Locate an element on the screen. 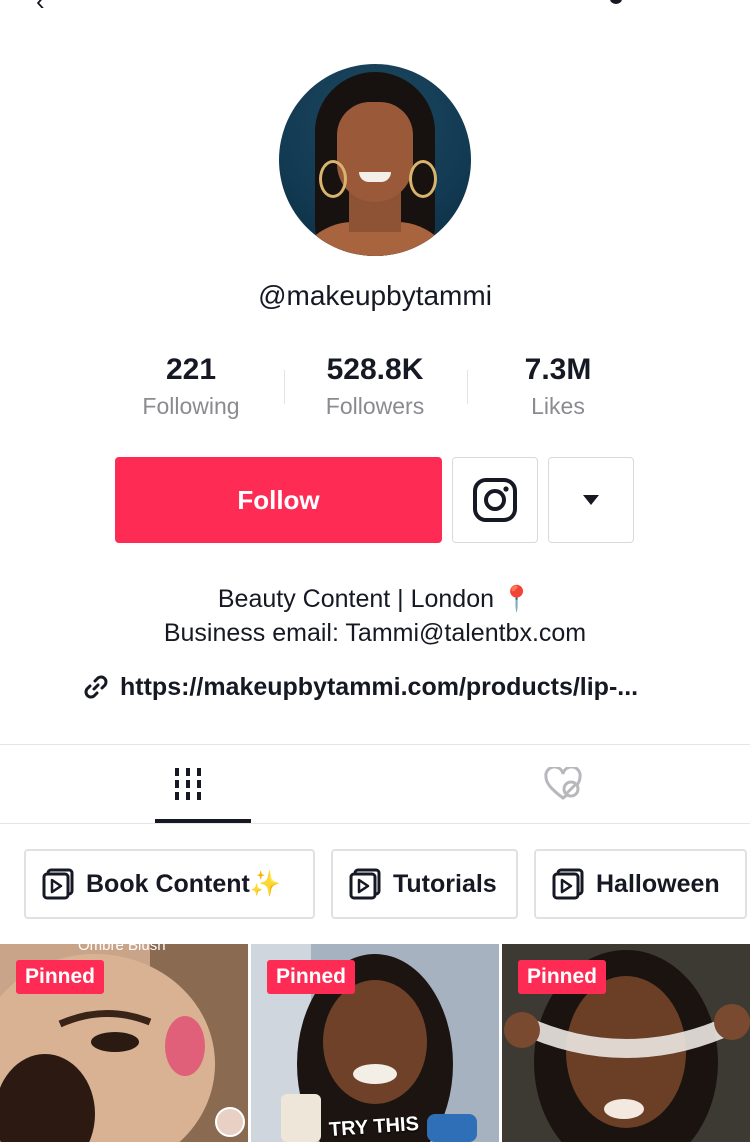  back-icon: ‹ is located at coordinates (40, 8).